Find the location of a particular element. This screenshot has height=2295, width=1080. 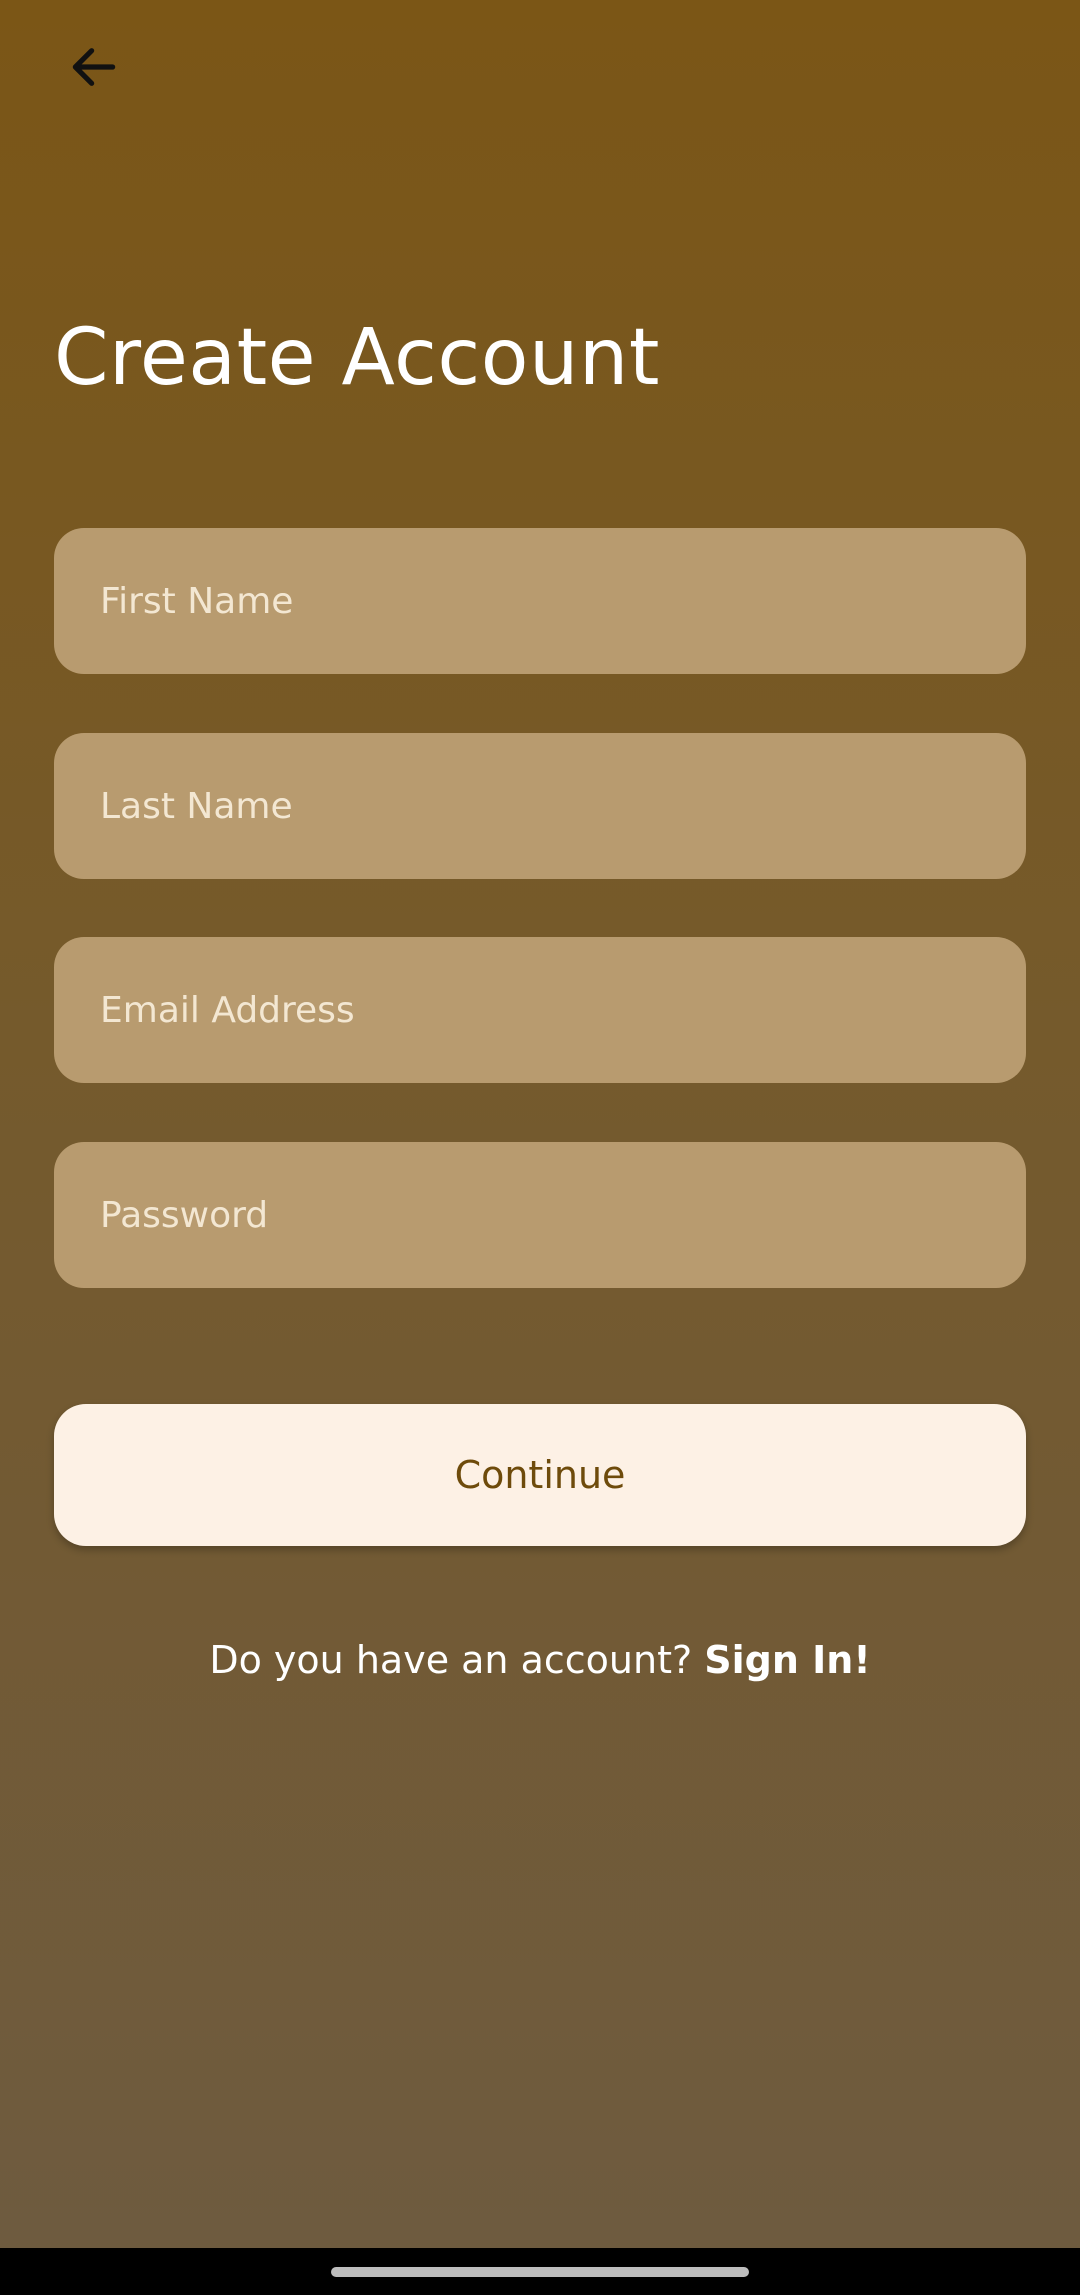

system-navigation-bar is located at coordinates (540, 2271).